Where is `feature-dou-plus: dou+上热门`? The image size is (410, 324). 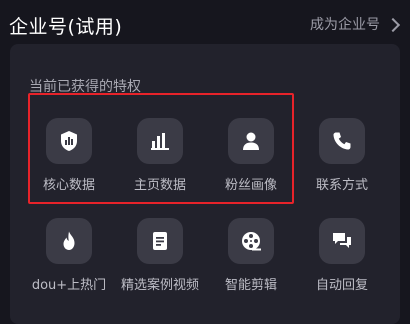 feature-dou-plus: dou+上热门 is located at coordinates (69, 255).